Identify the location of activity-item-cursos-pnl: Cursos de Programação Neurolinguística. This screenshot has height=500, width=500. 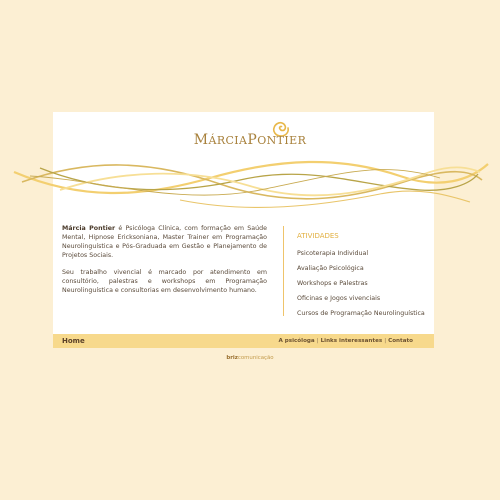
(361, 313).